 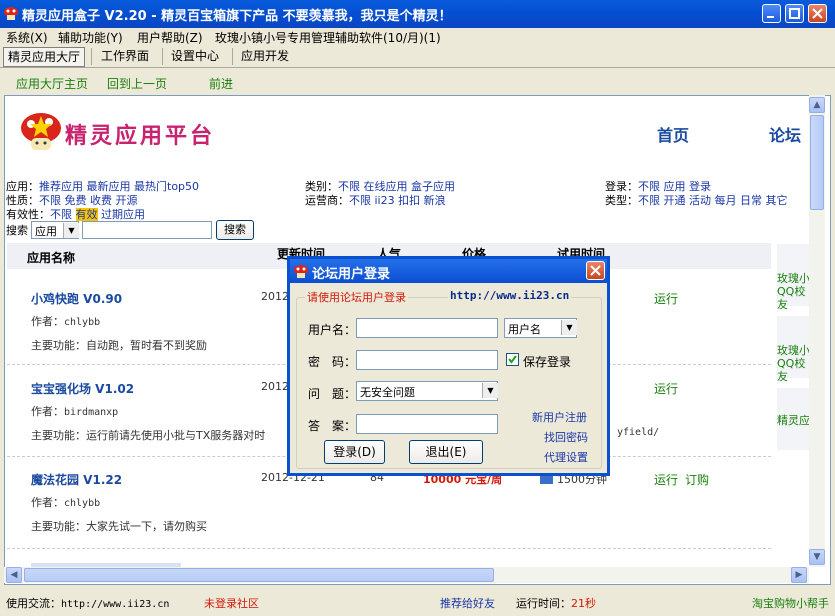 What do you see at coordinates (547, 361) in the screenshot?
I see `save-login-label: 保存登录` at bounding box center [547, 361].